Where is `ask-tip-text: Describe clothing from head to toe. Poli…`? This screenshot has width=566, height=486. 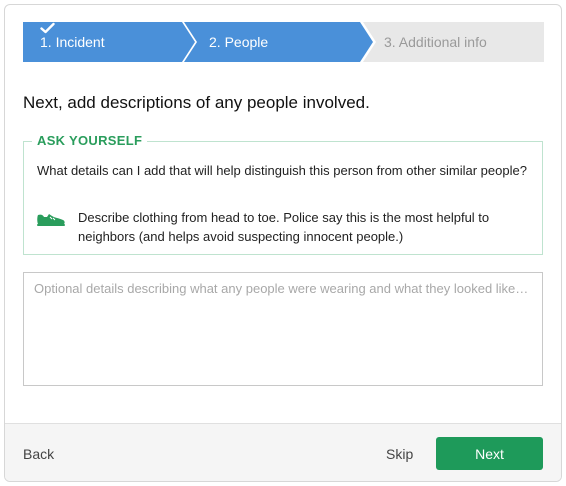 ask-tip-text: Describe clothing from head to toe. Poli… is located at coordinates (284, 227).